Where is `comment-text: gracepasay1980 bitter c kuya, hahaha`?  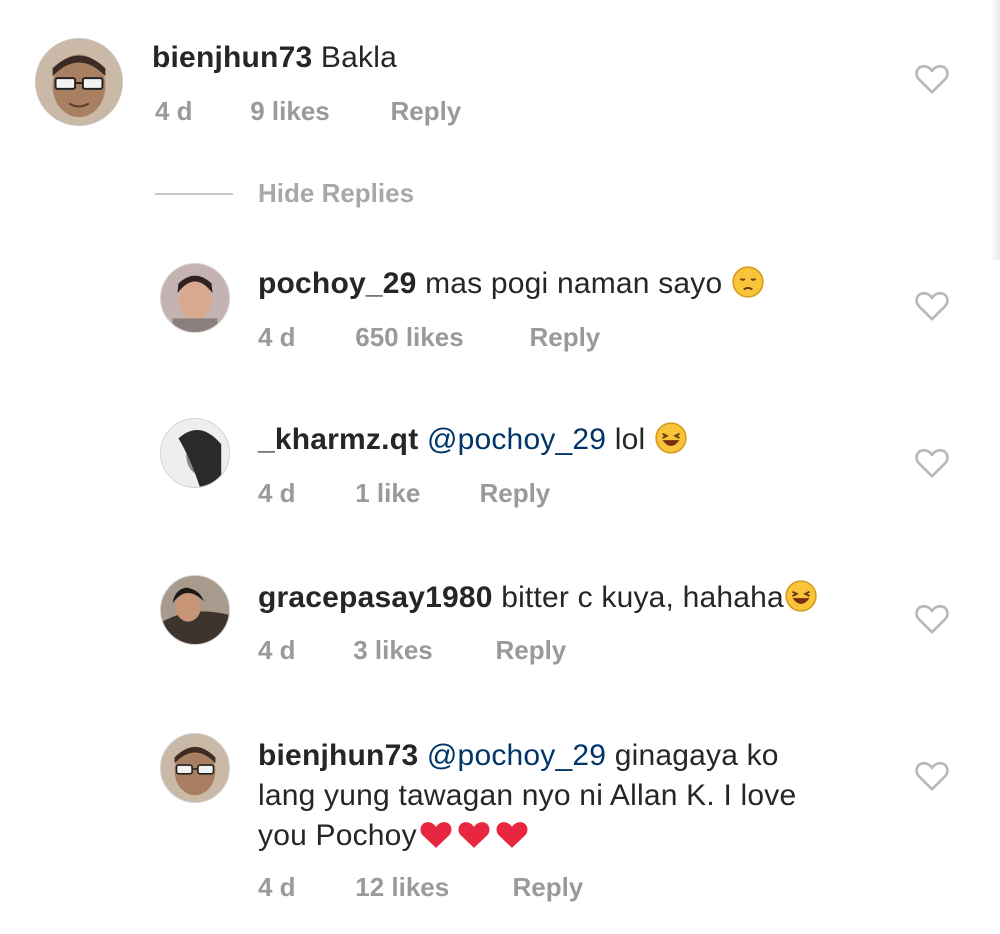
comment-text: gracepasay1980 bitter c kuya, hahaha is located at coordinates (538, 598).